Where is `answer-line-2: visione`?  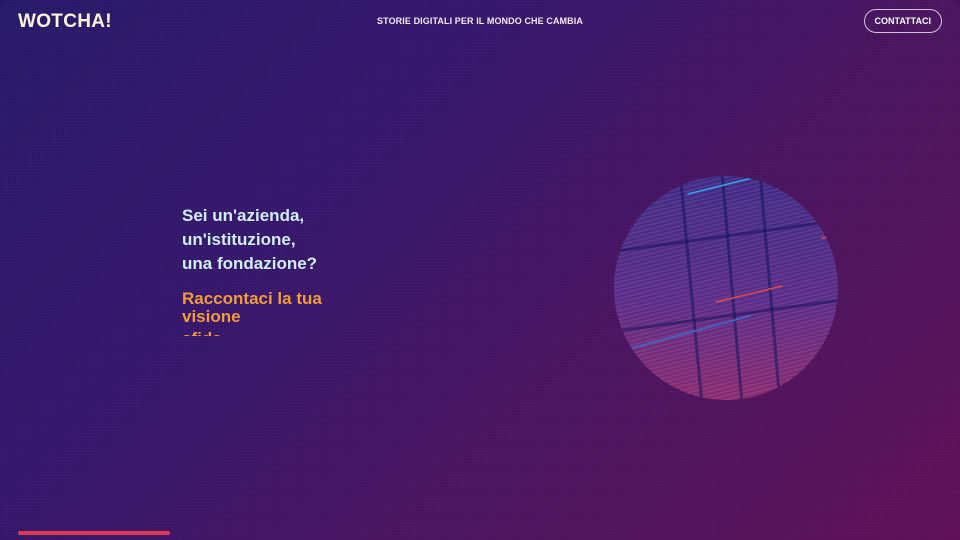
answer-line-2: visione is located at coordinates (211, 316).